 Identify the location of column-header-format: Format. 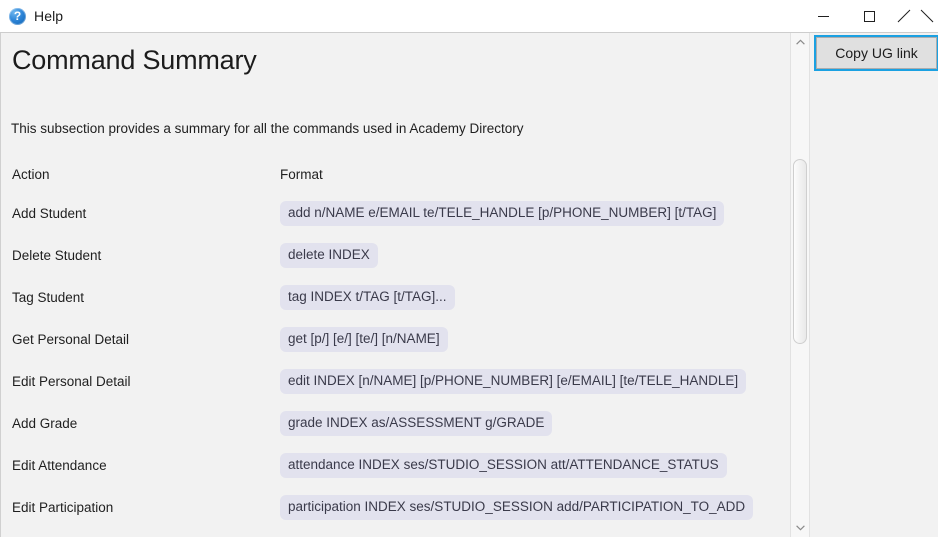
(301, 175).